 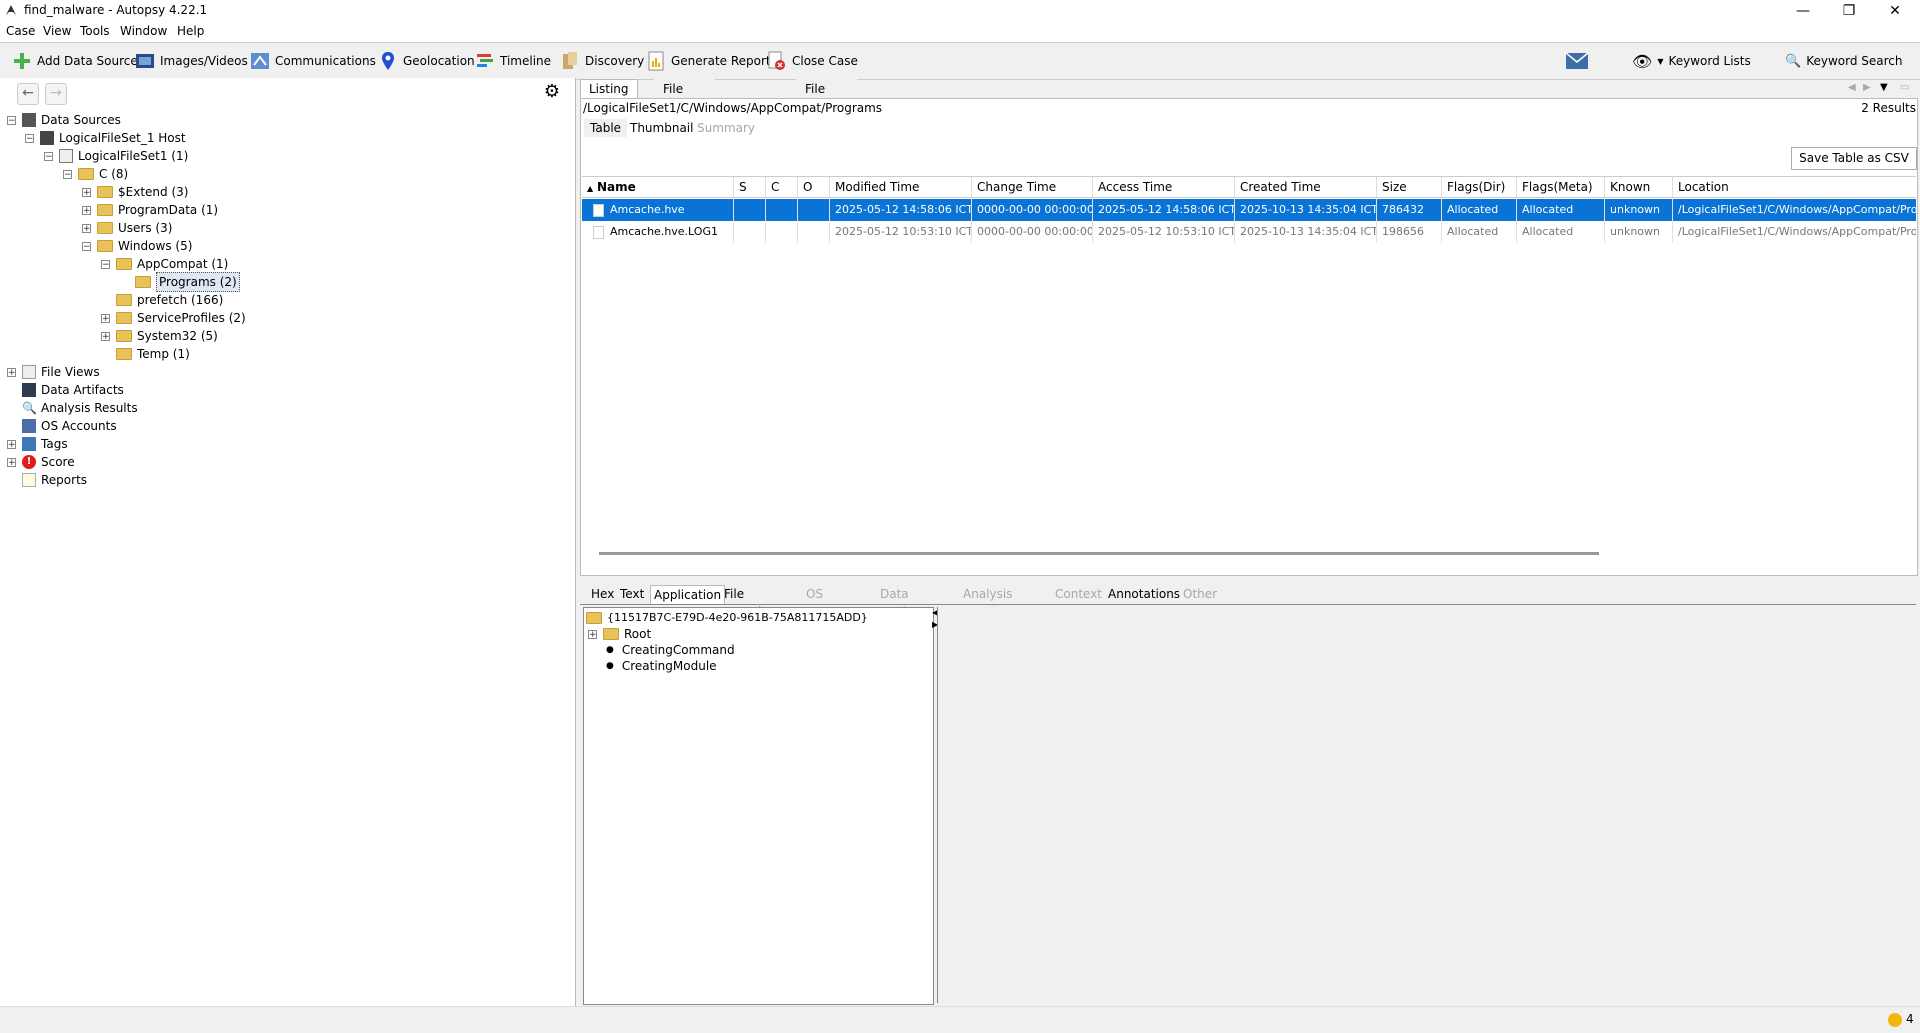 What do you see at coordinates (1867, 87) in the screenshot?
I see `tab-scroll-right-icon: ▶` at bounding box center [1867, 87].